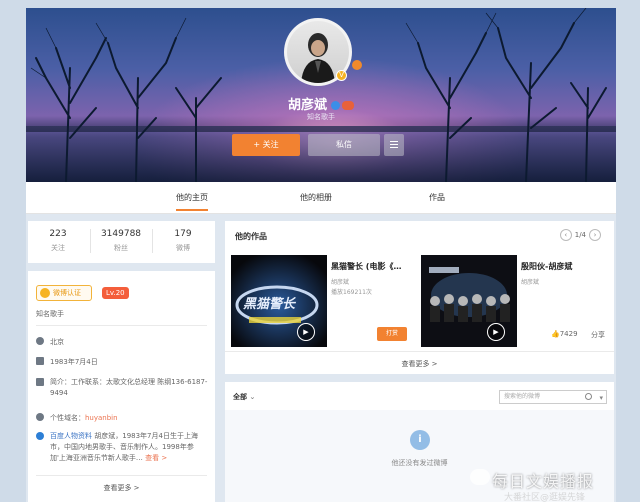 This screenshot has width=640, height=502. I want to click on works-pager: ‹ 1/4 ›, so click(580, 235).